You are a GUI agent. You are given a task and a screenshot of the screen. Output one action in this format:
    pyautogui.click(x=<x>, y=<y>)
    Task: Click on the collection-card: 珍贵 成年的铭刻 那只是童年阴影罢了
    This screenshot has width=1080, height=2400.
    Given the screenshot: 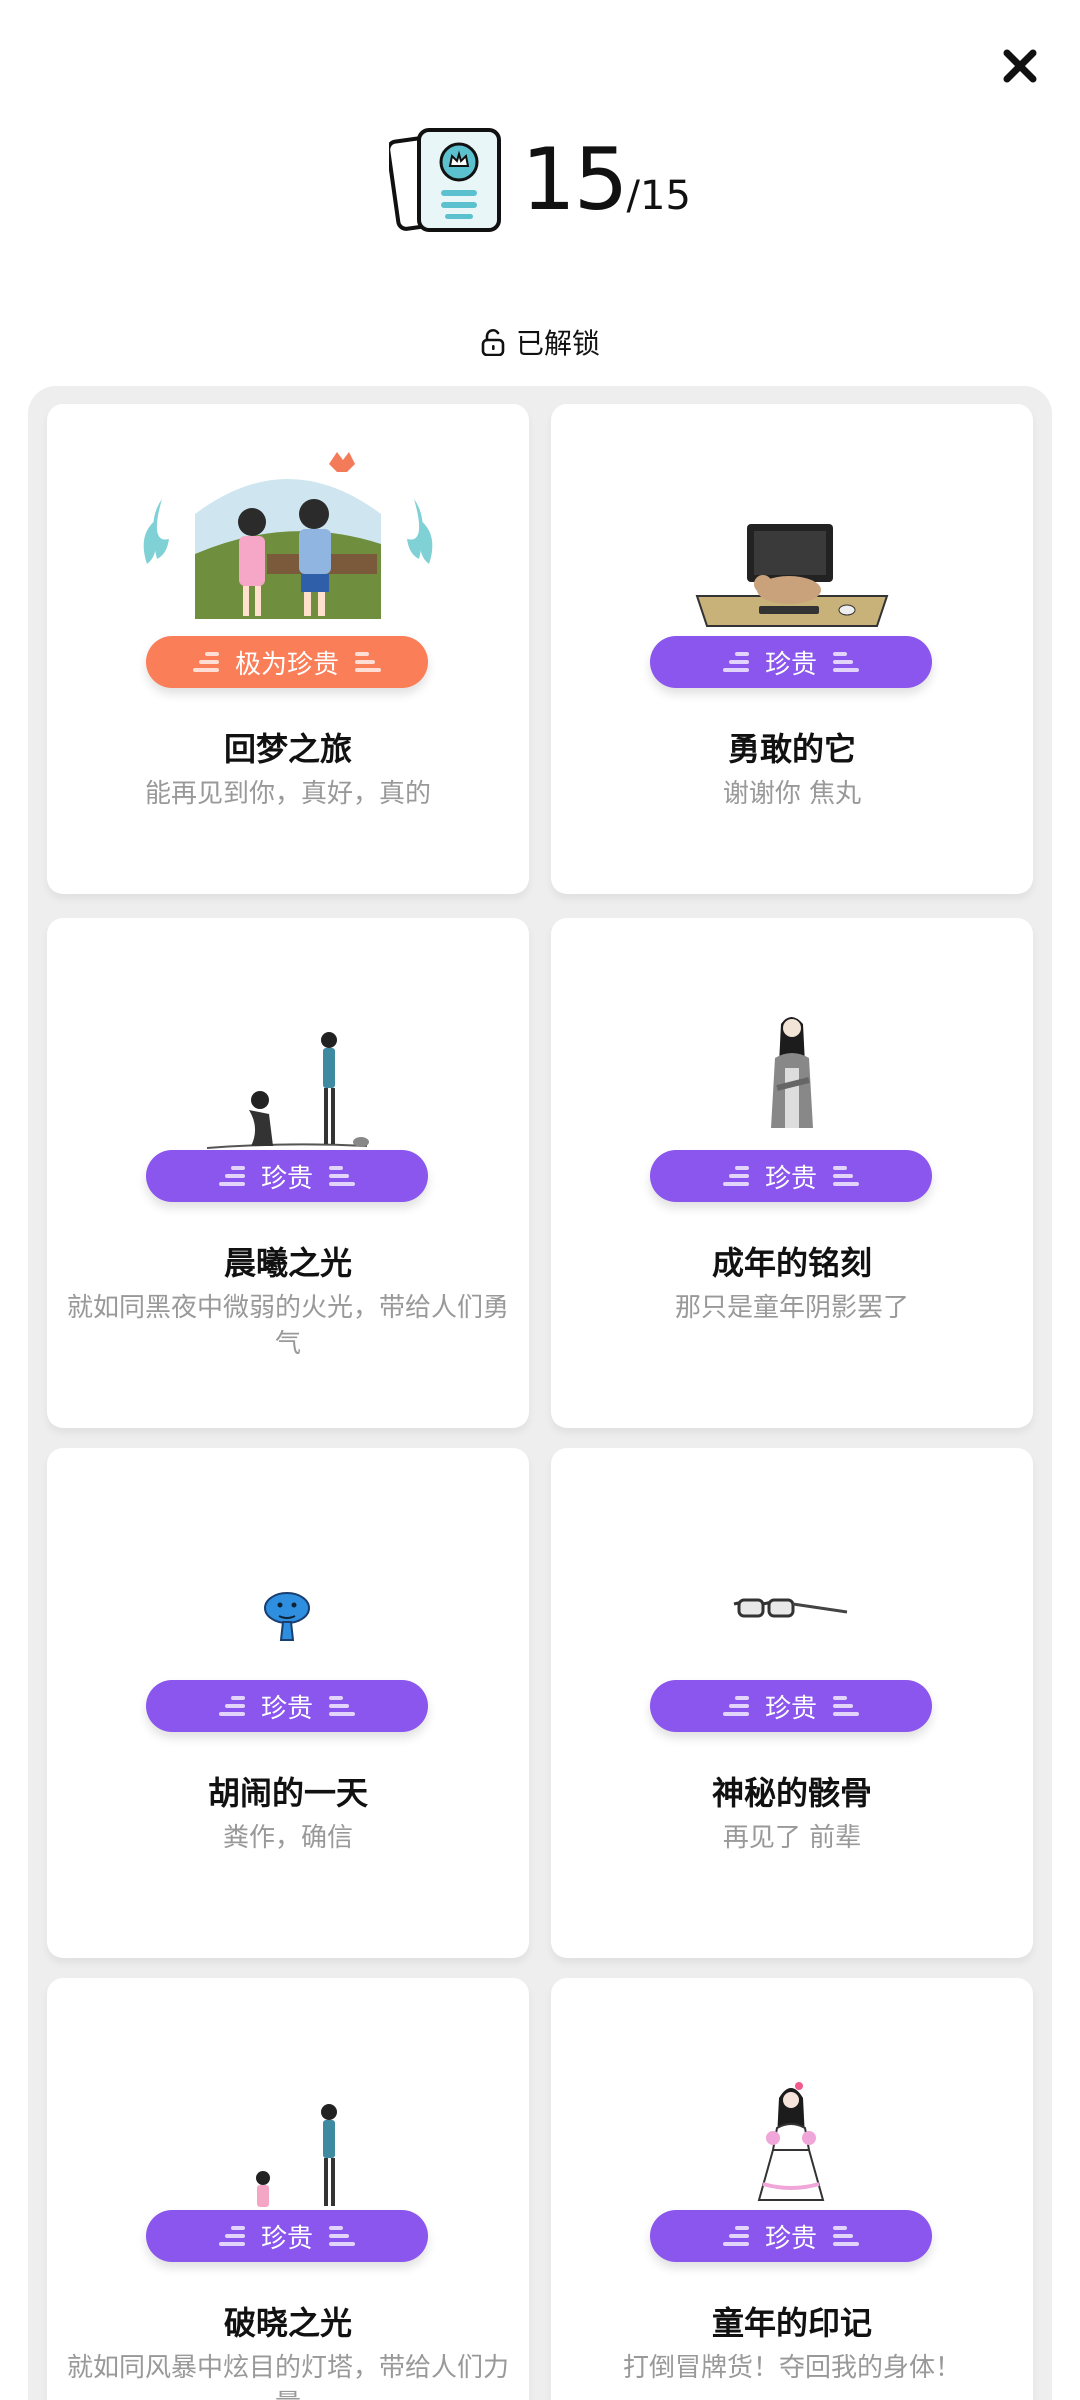 What is the action you would take?
    pyautogui.click(x=792, y=1173)
    